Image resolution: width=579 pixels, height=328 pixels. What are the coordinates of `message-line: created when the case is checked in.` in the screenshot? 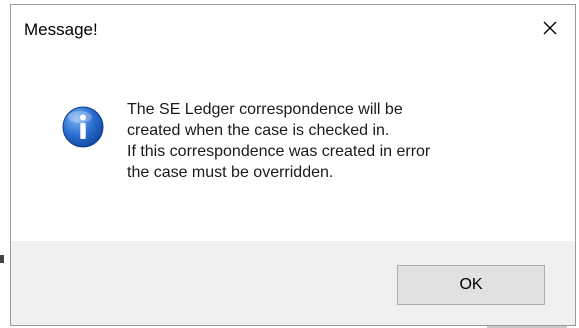 It's located at (258, 130).